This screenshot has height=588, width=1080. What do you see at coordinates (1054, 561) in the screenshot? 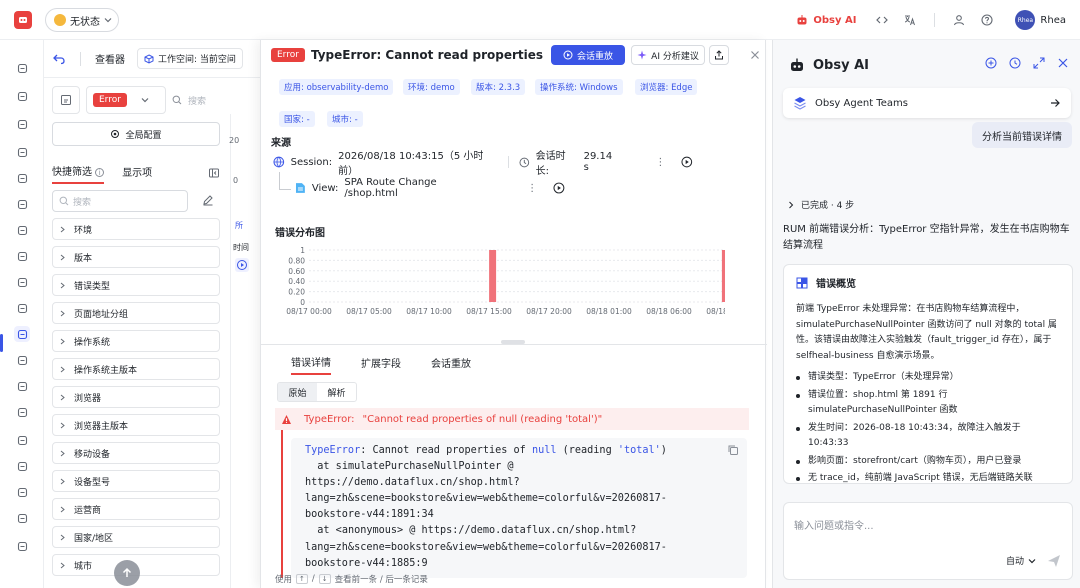
I see `send-icon` at bounding box center [1054, 561].